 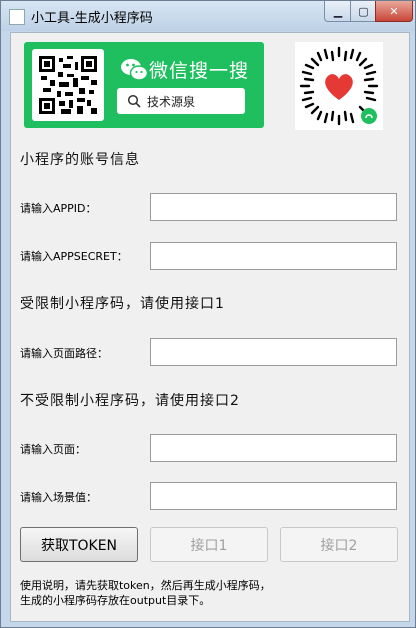 I want to click on mini-program-code-icon, so click(x=339, y=86).